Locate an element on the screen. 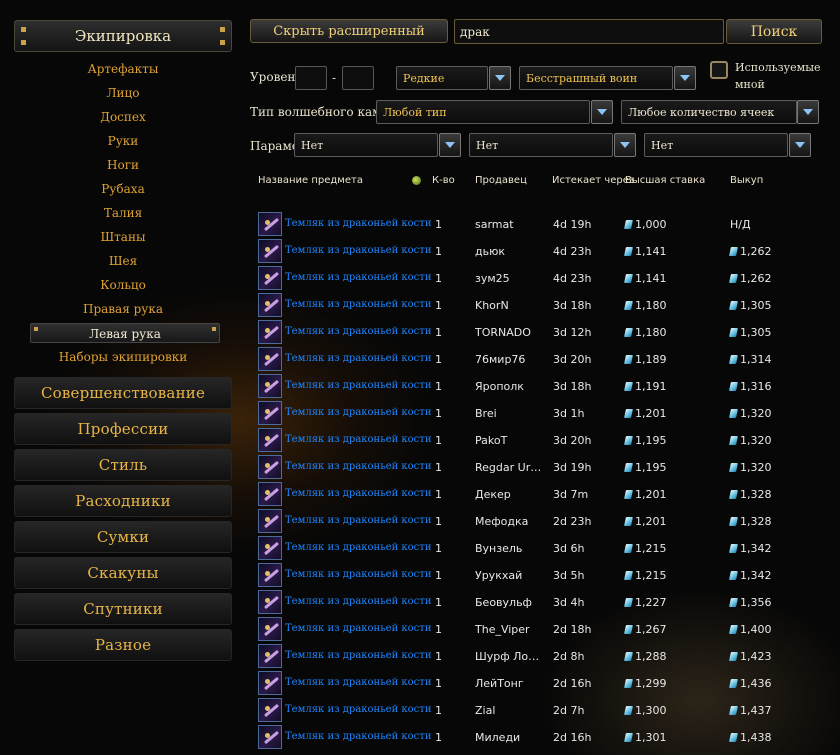 The height and width of the screenshot is (755, 840). rarity-dropdown: Редкие is located at coordinates (442, 78).